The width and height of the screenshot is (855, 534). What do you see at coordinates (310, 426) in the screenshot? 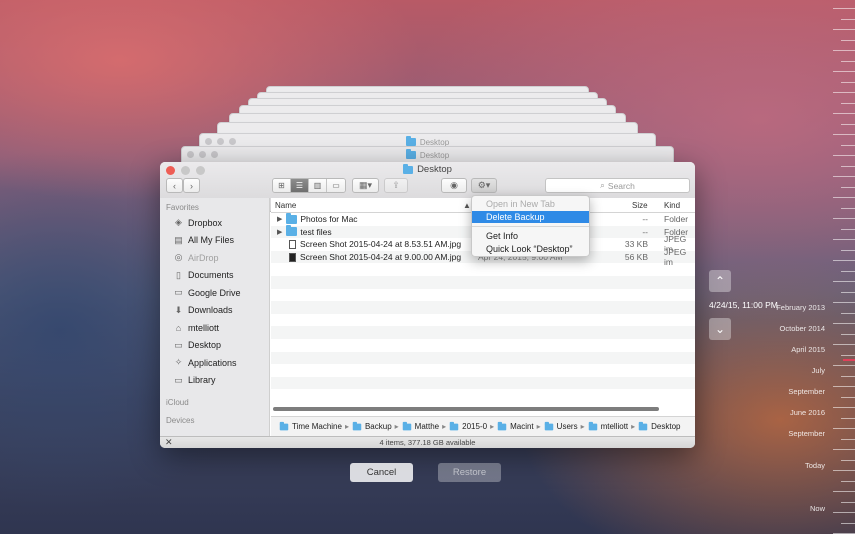
I see `path-item: Time Machine` at bounding box center [310, 426].